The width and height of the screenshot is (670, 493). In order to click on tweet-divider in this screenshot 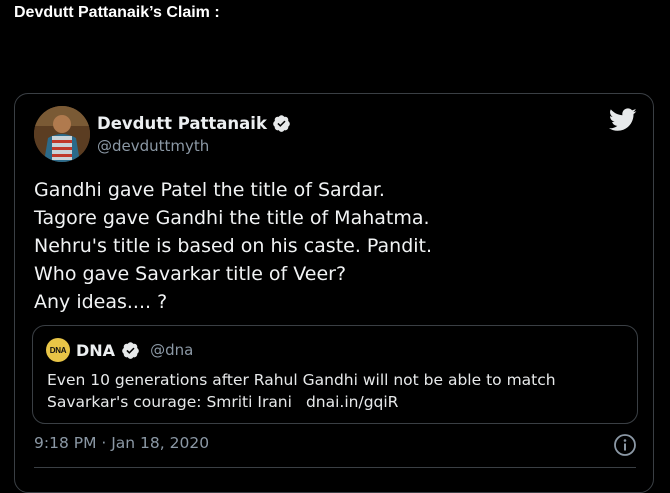, I will do `click(335, 467)`.